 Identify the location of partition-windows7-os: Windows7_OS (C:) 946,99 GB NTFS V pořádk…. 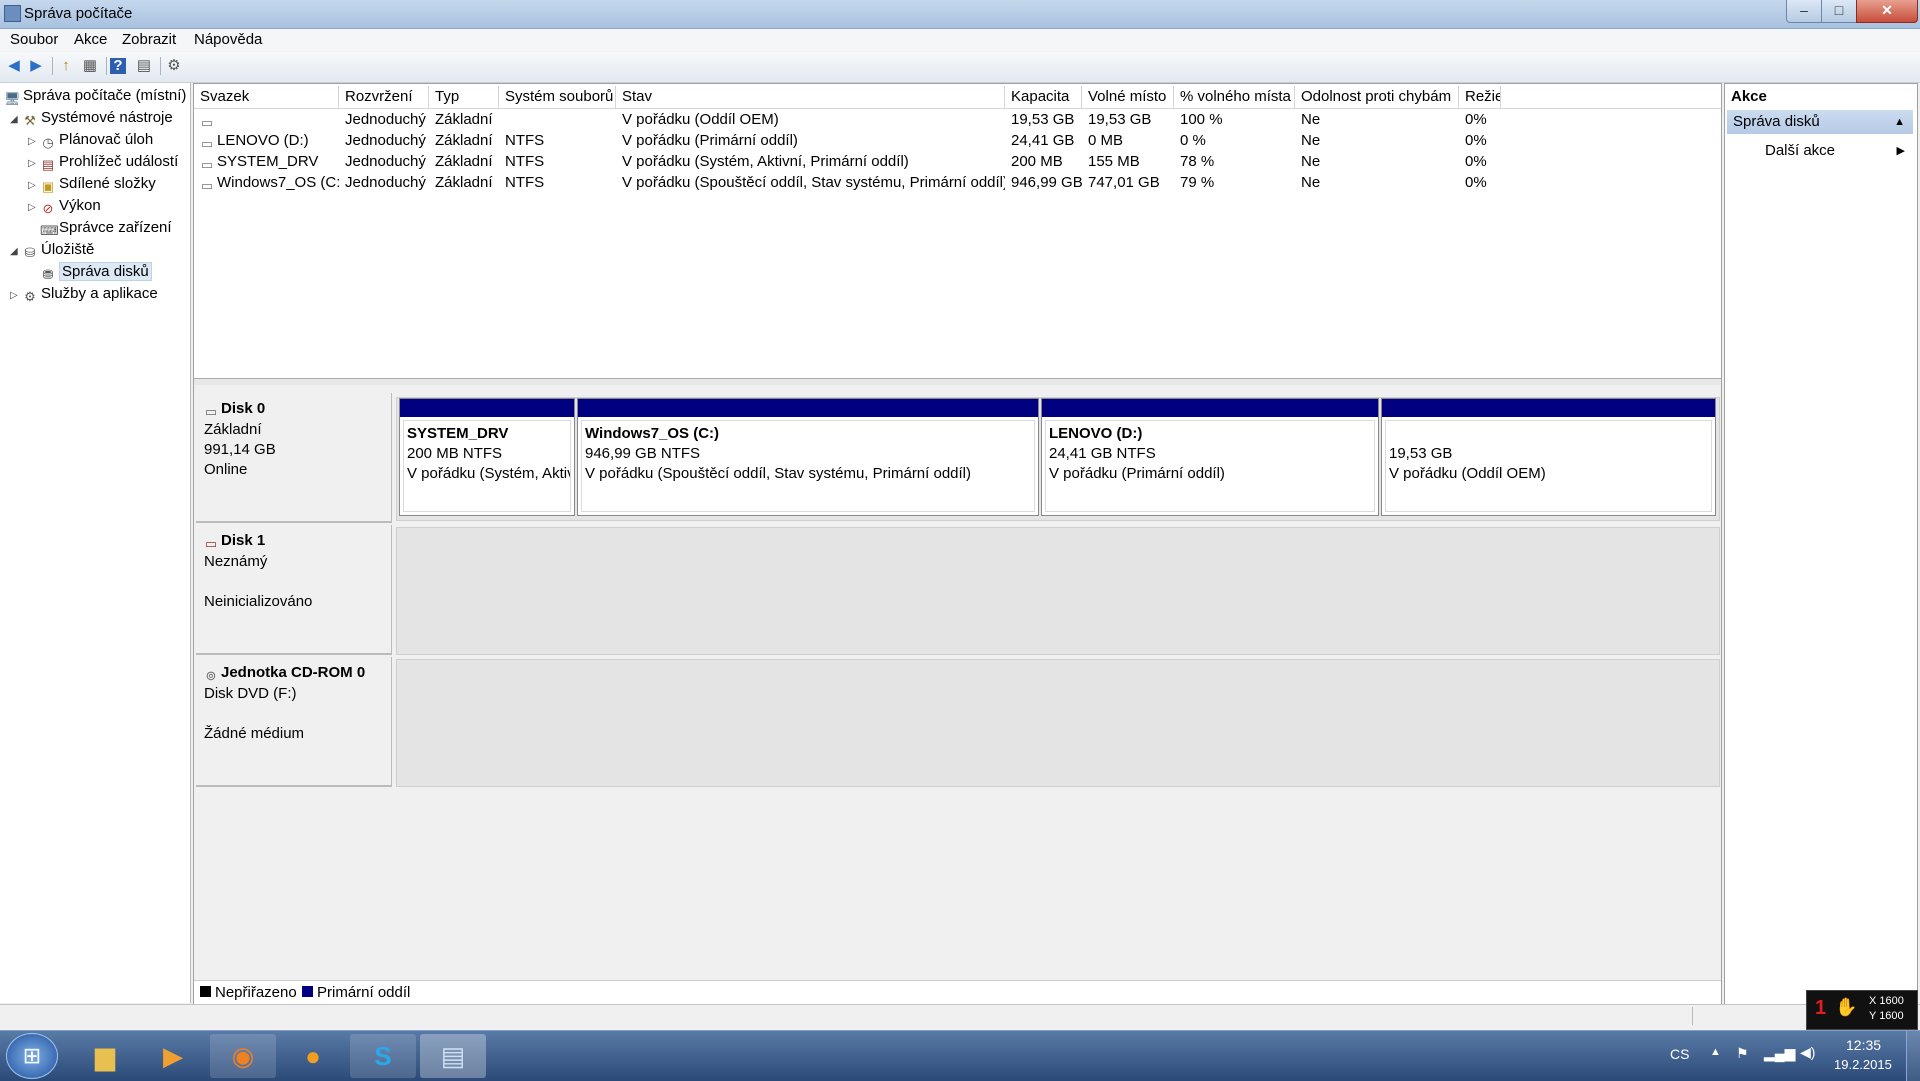
(808, 457).